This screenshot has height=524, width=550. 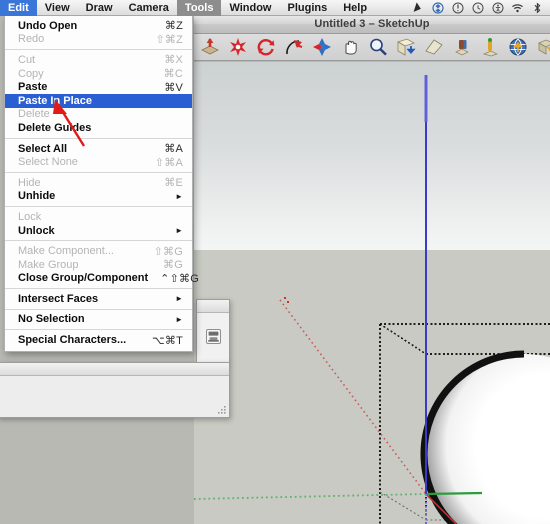 What do you see at coordinates (378, 47) in the screenshot?
I see `zoom-tool` at bounding box center [378, 47].